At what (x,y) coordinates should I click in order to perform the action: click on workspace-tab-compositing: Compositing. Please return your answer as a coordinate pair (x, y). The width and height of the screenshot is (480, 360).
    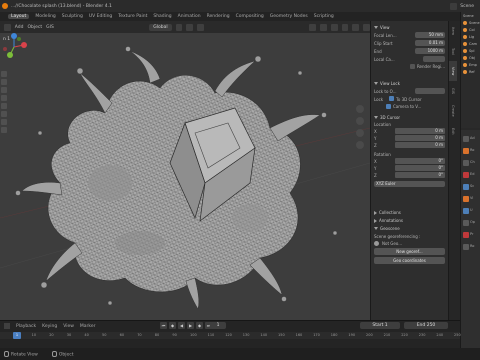
    Looking at the image, I should click on (250, 16).